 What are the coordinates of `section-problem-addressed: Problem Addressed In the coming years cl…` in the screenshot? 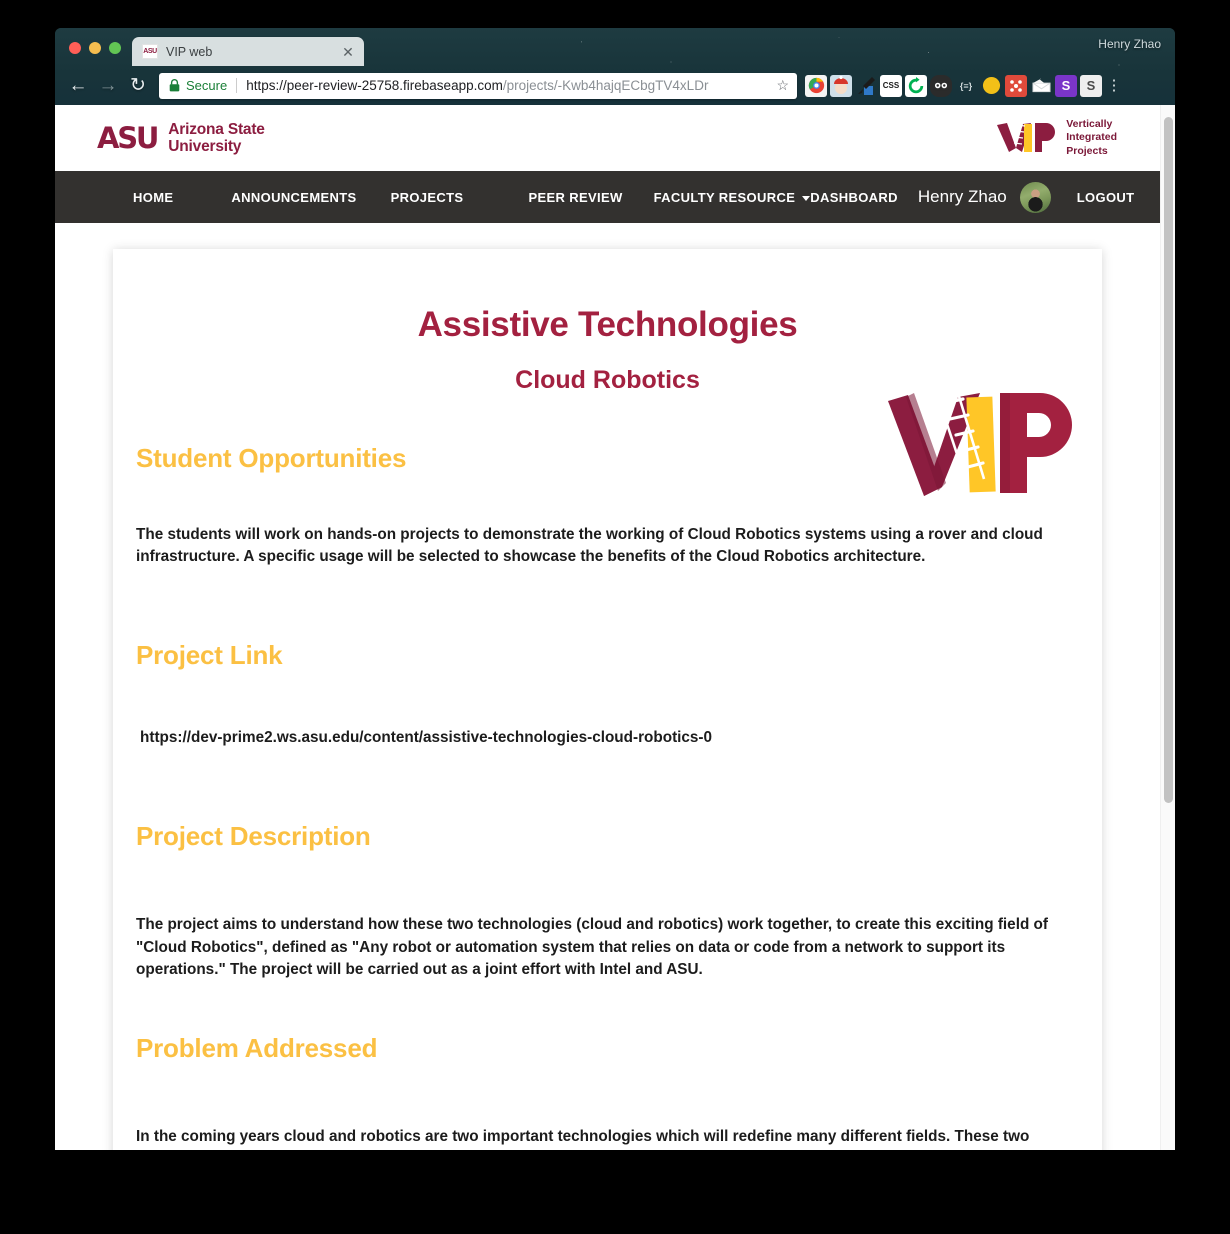 It's located at (607, 1091).